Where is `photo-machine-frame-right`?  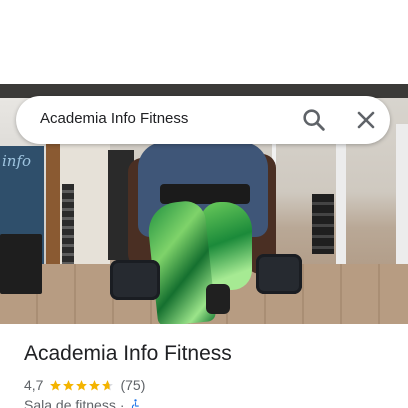
photo-machine-frame-right is located at coordinates (372, 204).